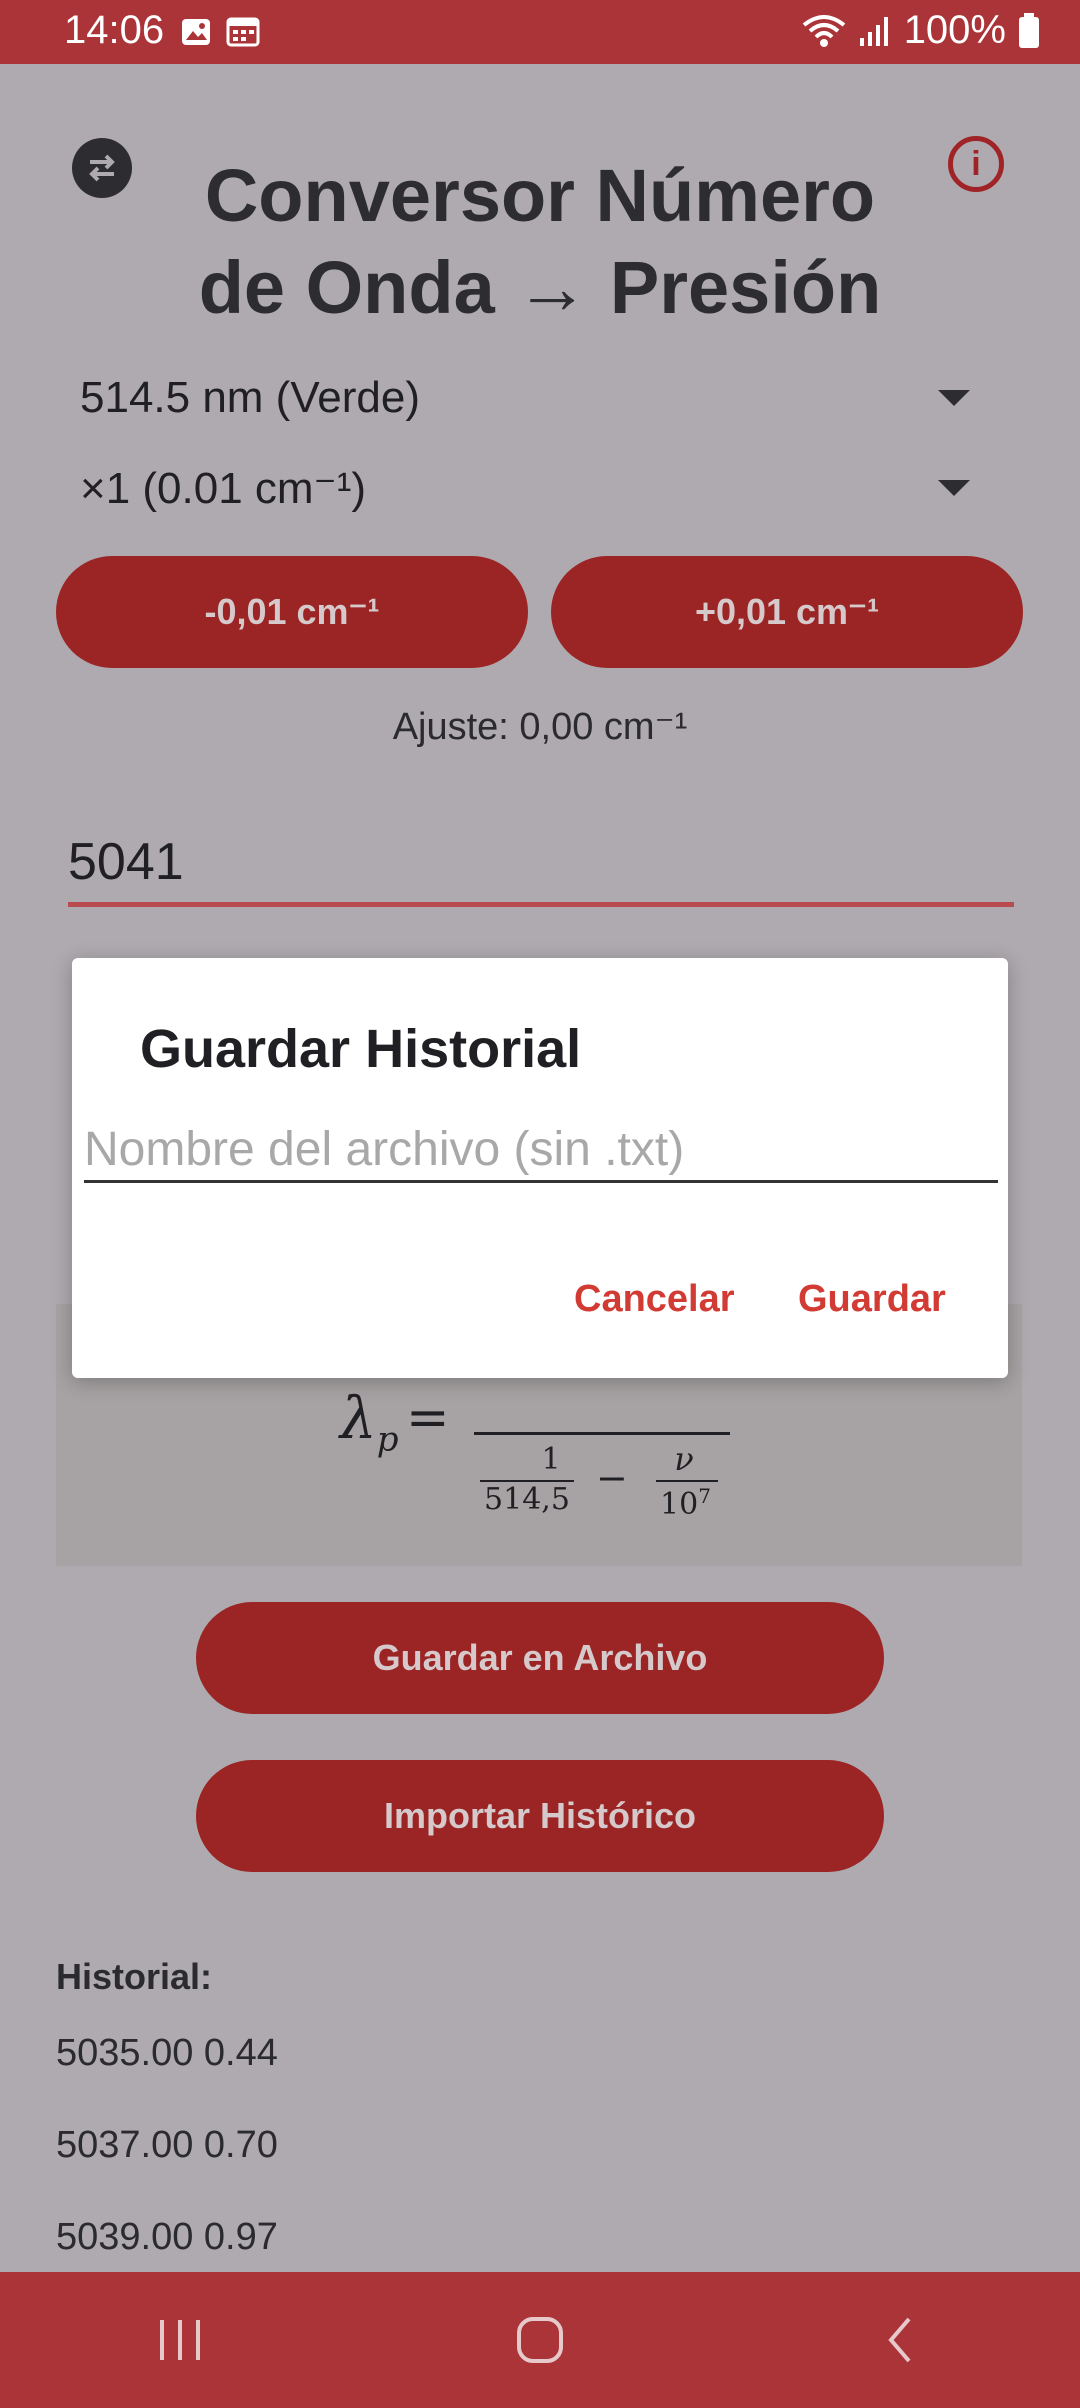  Describe the element at coordinates (654, 1299) in the screenshot. I see `cancel-button: Cancelar` at that location.